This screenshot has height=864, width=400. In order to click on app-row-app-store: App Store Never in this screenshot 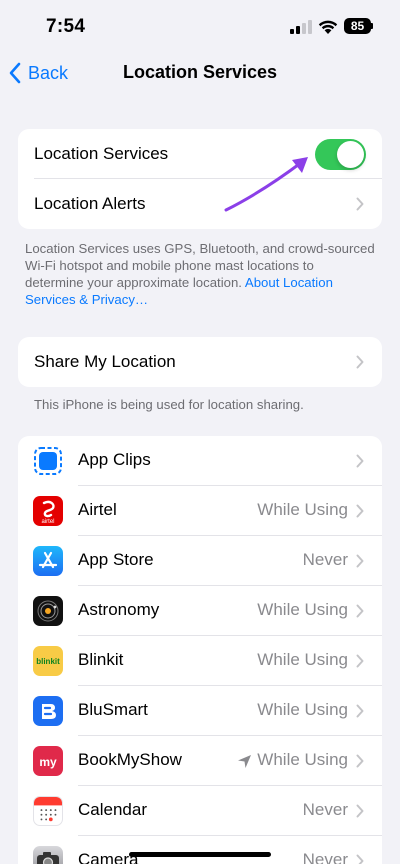, I will do `click(200, 561)`.